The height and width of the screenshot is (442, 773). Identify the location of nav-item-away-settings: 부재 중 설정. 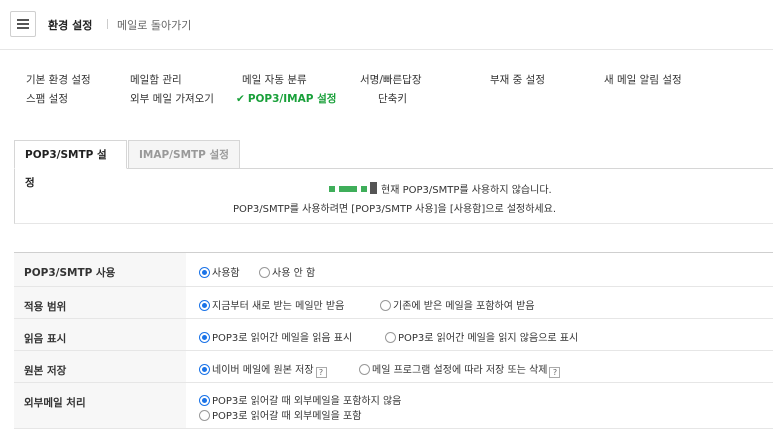
(517, 79).